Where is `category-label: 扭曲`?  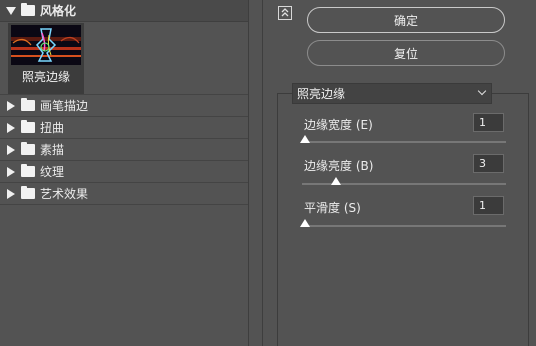
category-label: 扭曲 is located at coordinates (52, 128).